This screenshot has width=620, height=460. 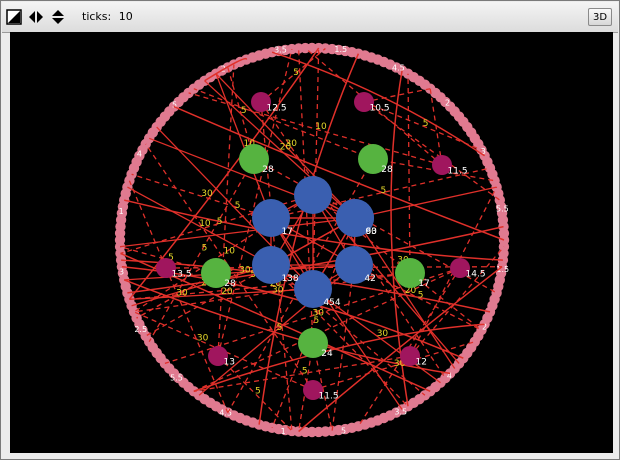 I want to click on ring-node-label: 3, so click(x=121, y=272).